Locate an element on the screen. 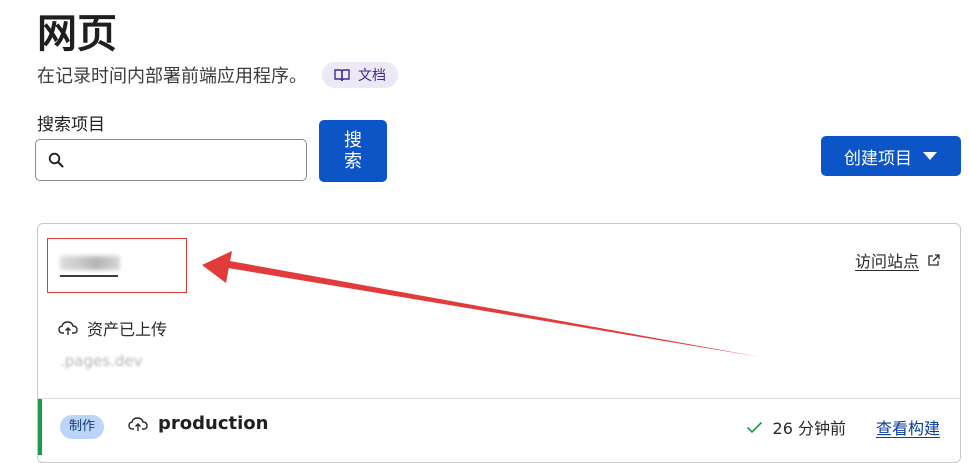  project-name-link is located at coordinates (90, 265).